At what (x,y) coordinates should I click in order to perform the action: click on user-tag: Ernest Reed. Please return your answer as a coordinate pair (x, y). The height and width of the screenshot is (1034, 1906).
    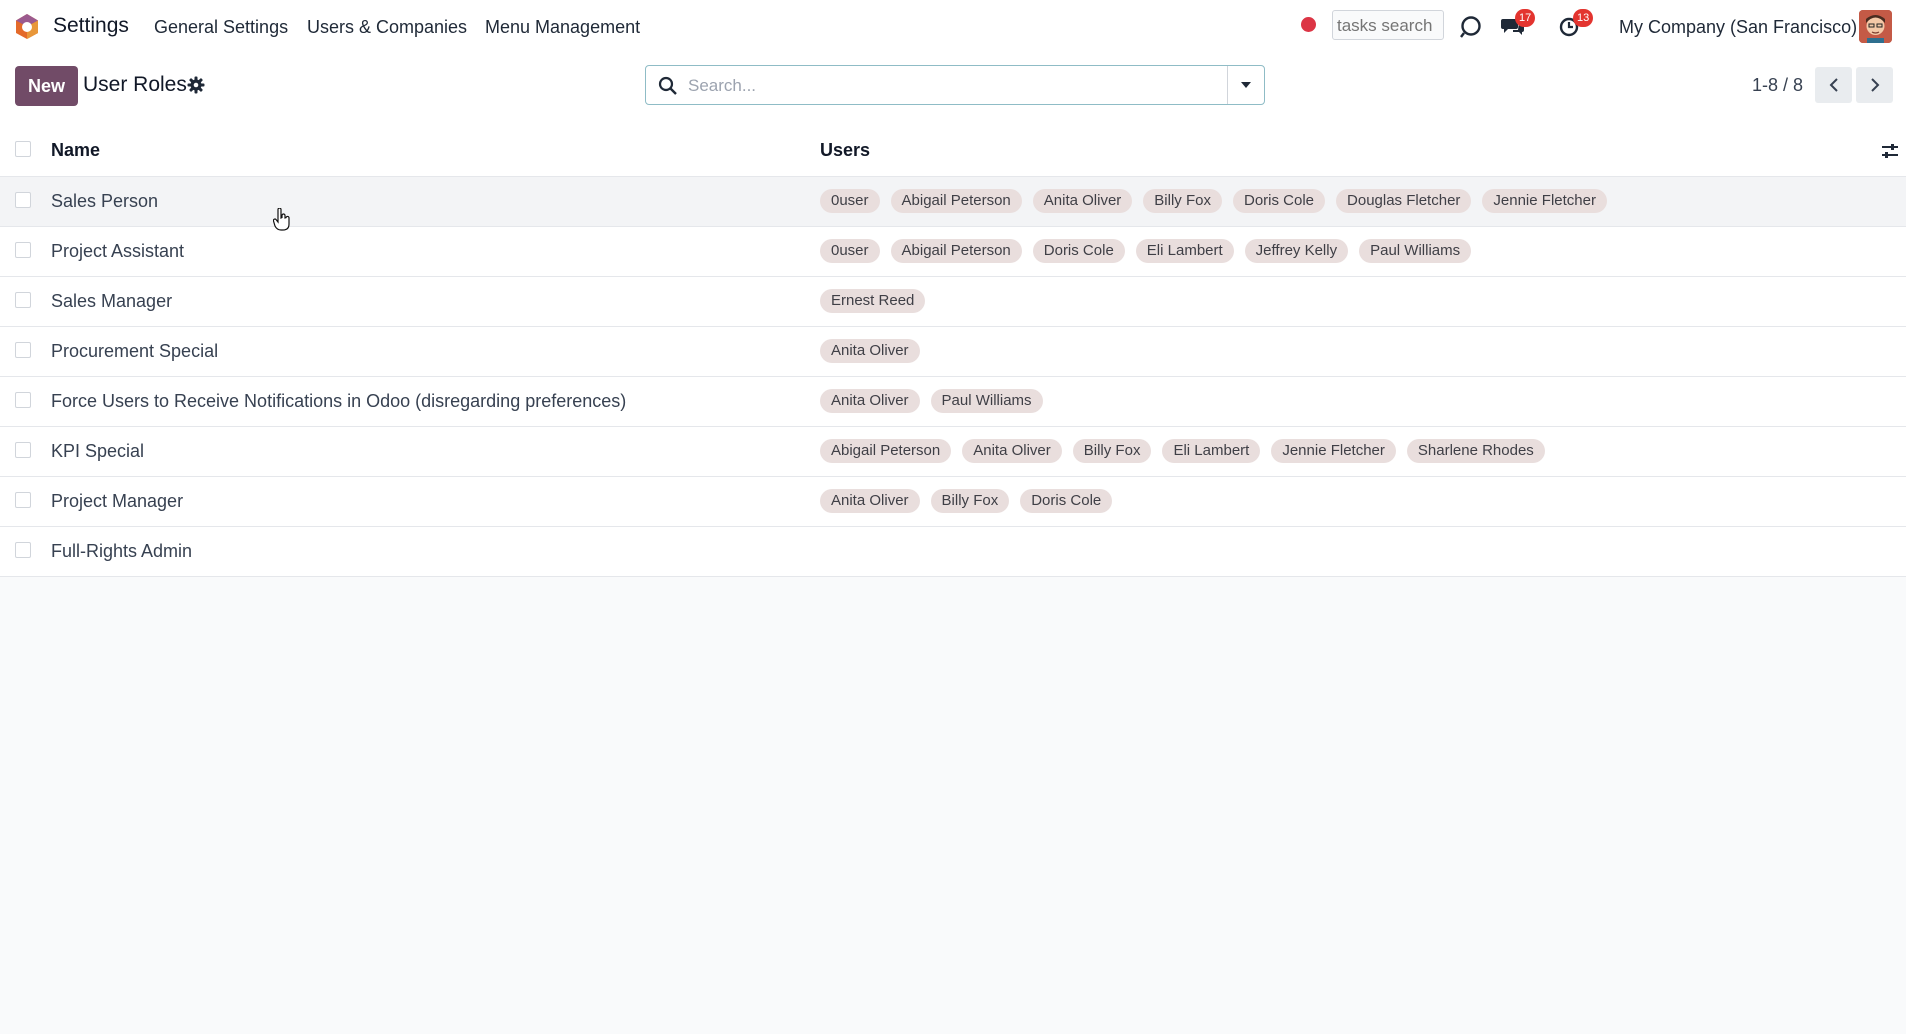
    Looking at the image, I should click on (873, 301).